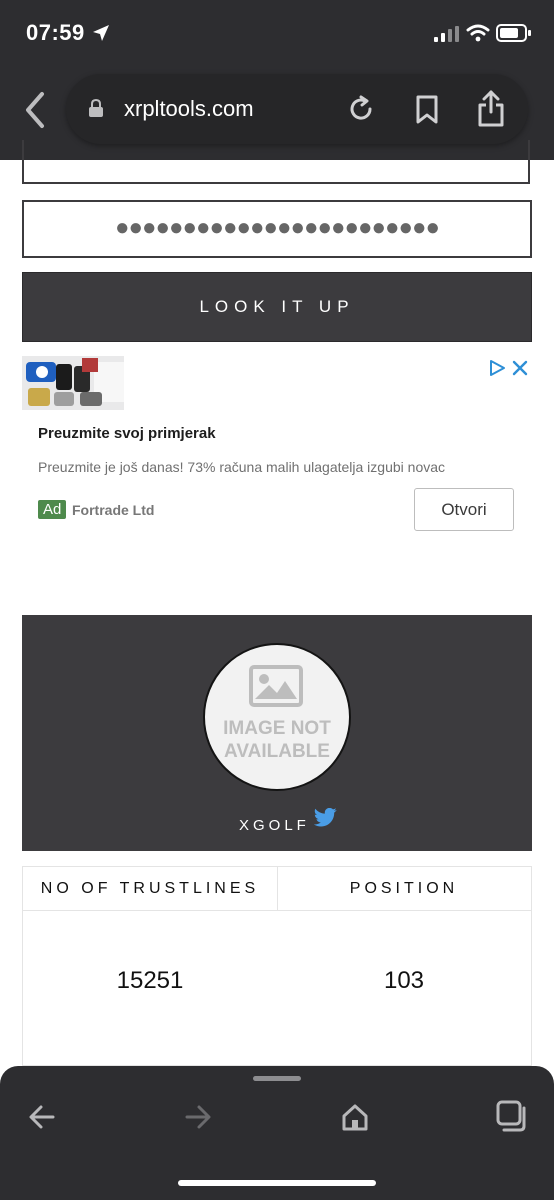  What do you see at coordinates (355, 1119) in the screenshot?
I see `home-button` at bounding box center [355, 1119].